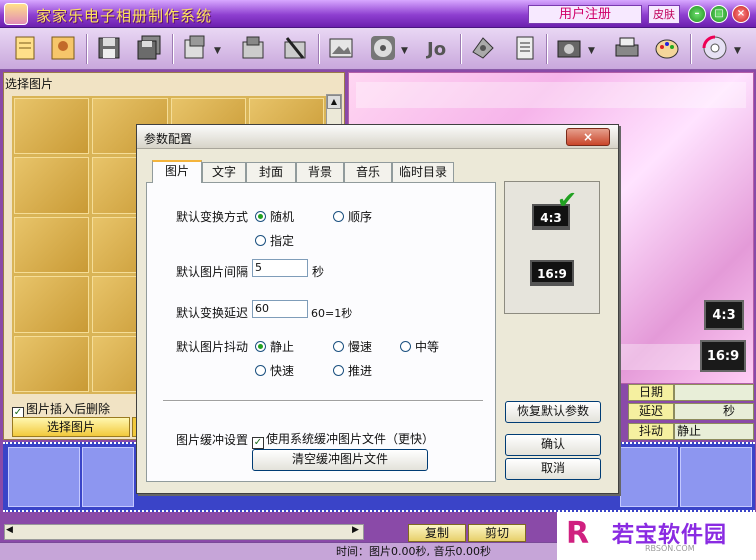 This screenshot has height=560, width=756. Describe the element at coordinates (627, 48) in the screenshot. I see `print-icon` at that location.